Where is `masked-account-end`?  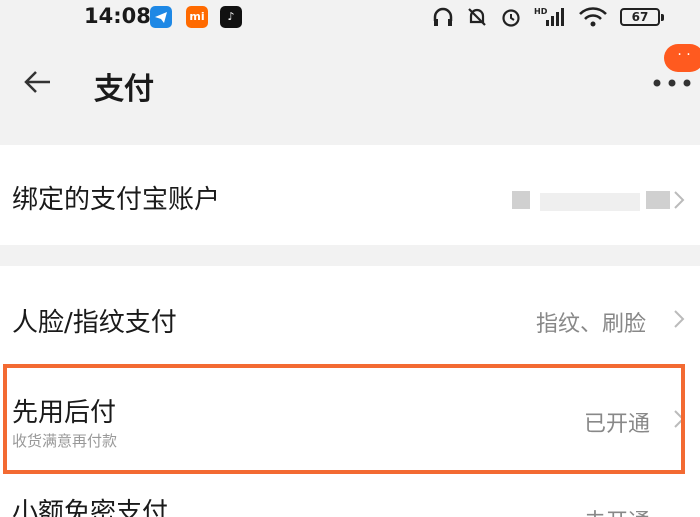
masked-account-end is located at coordinates (658, 200).